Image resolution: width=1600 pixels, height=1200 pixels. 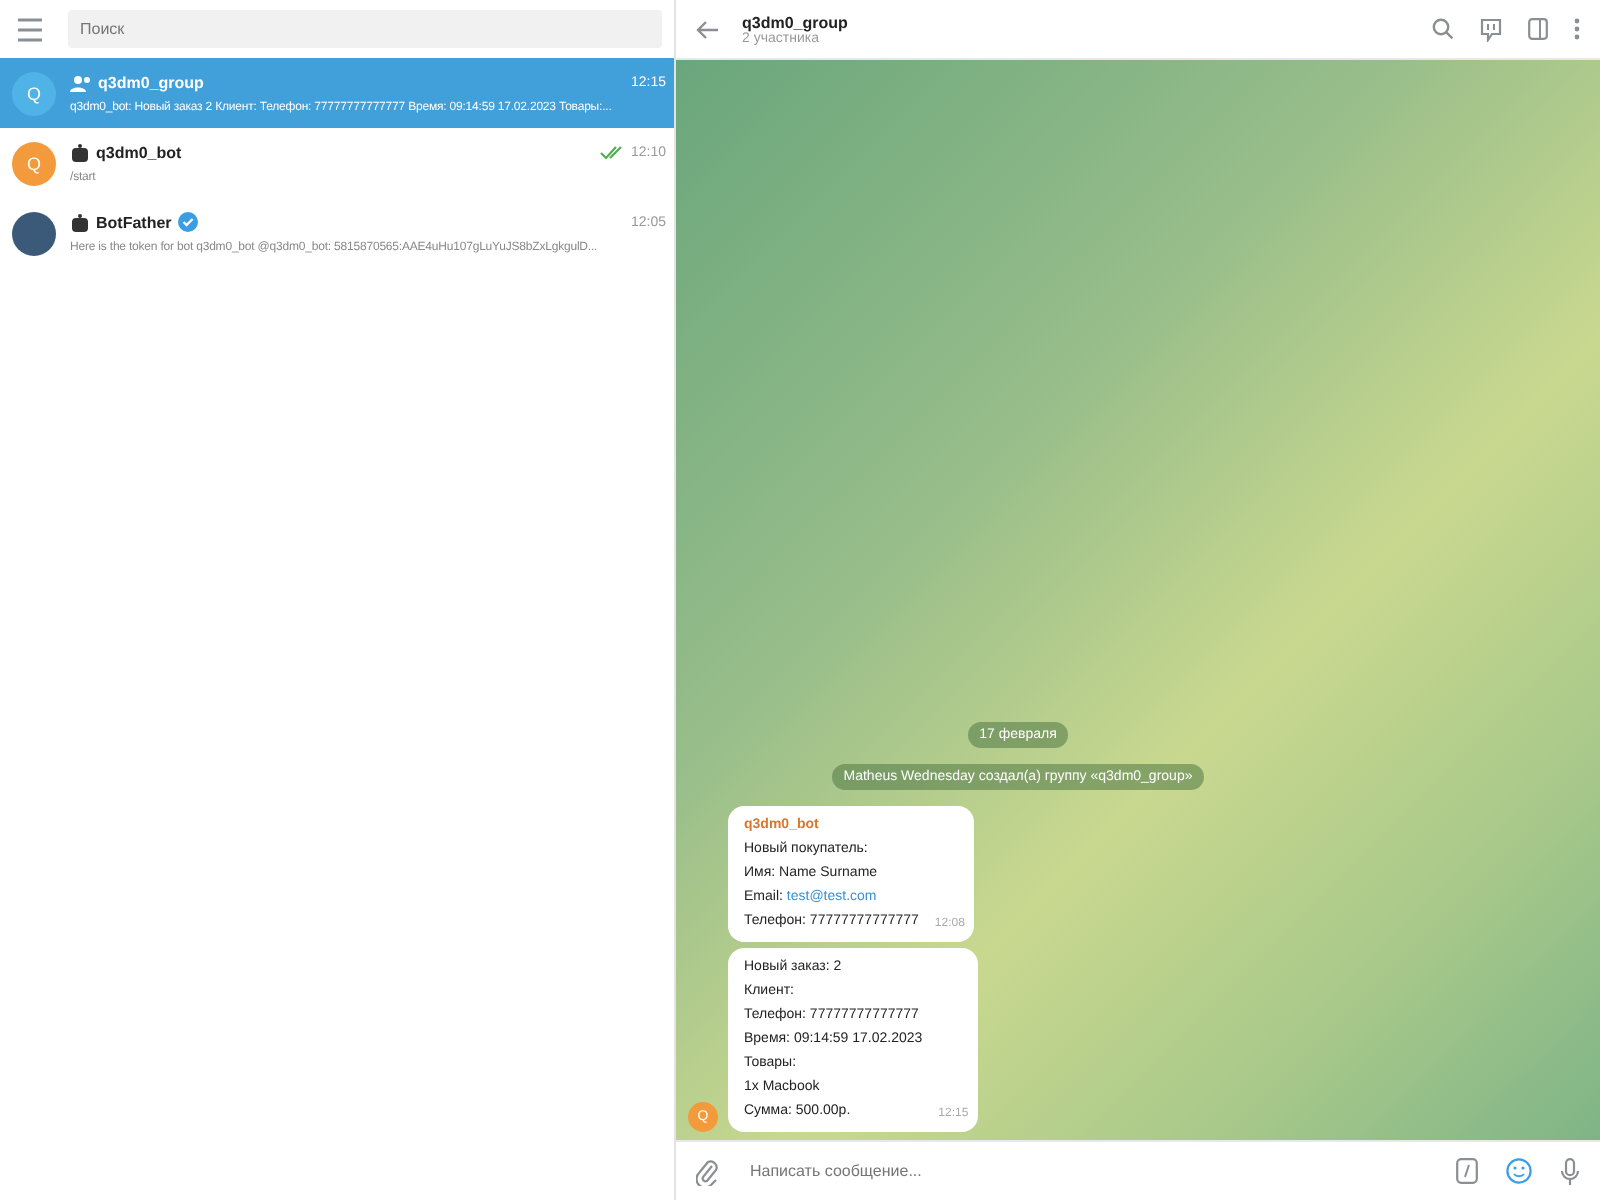 I want to click on menu-icon, so click(x=30, y=29).